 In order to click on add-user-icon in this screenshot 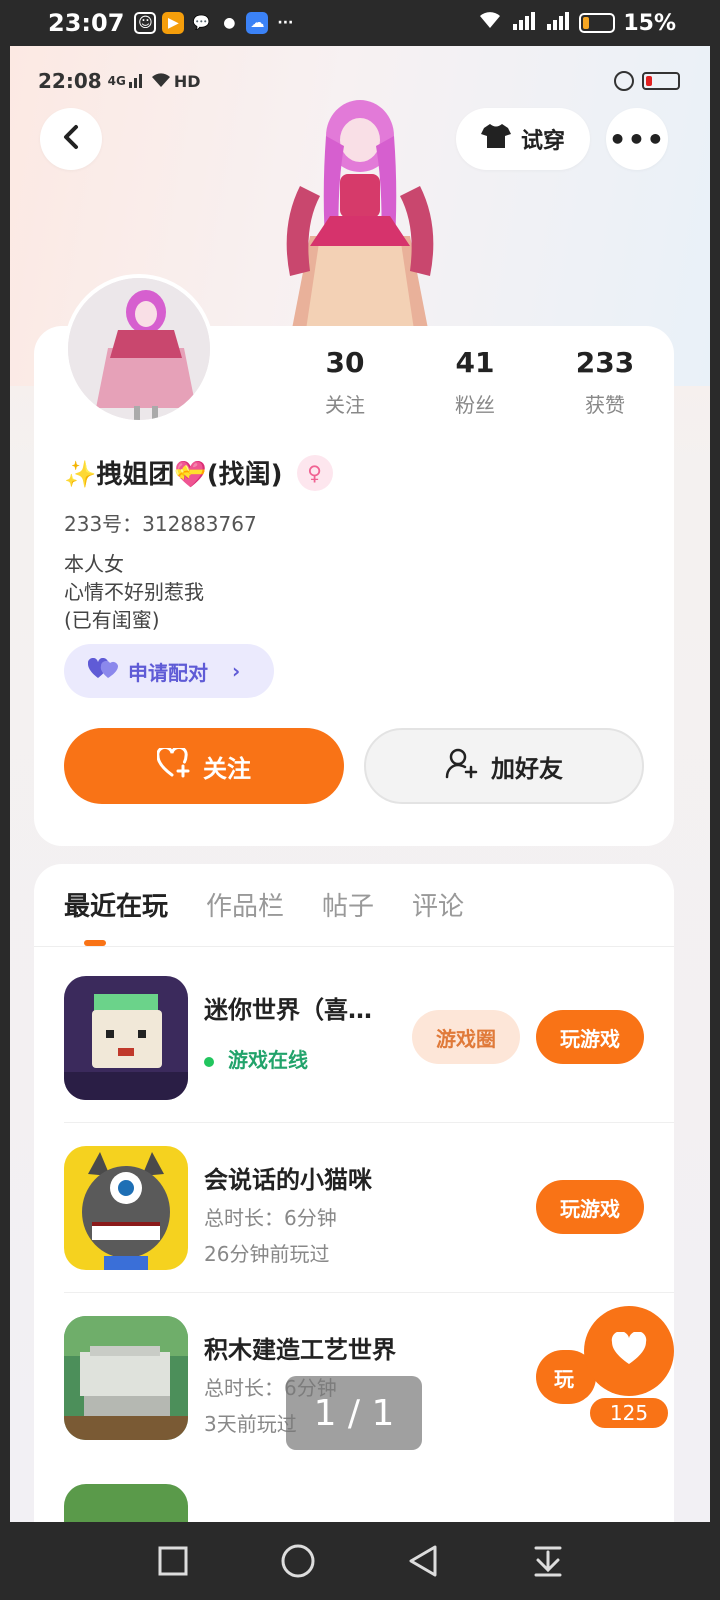, I will do `click(462, 766)`.